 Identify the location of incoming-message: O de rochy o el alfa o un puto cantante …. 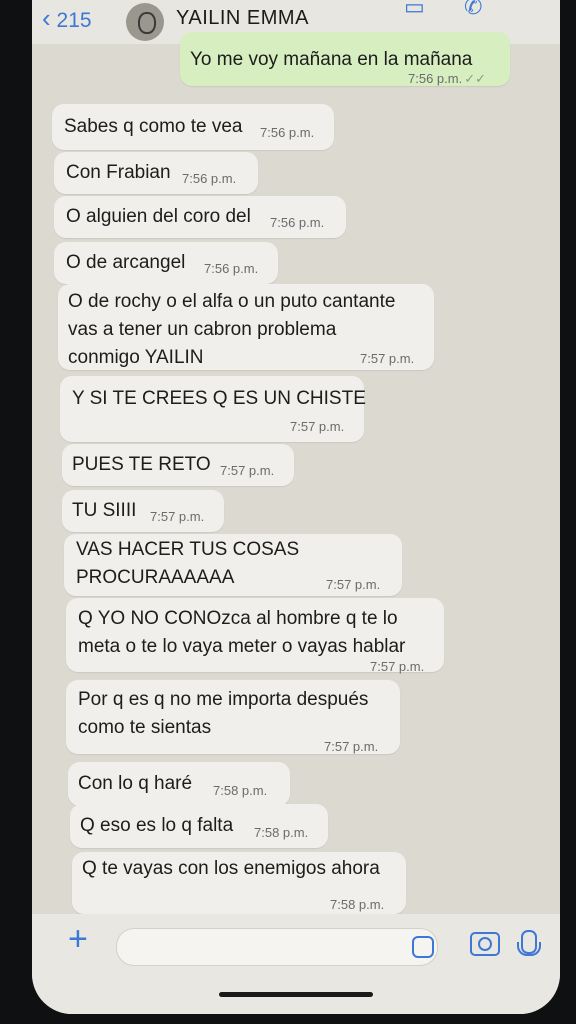
(246, 327).